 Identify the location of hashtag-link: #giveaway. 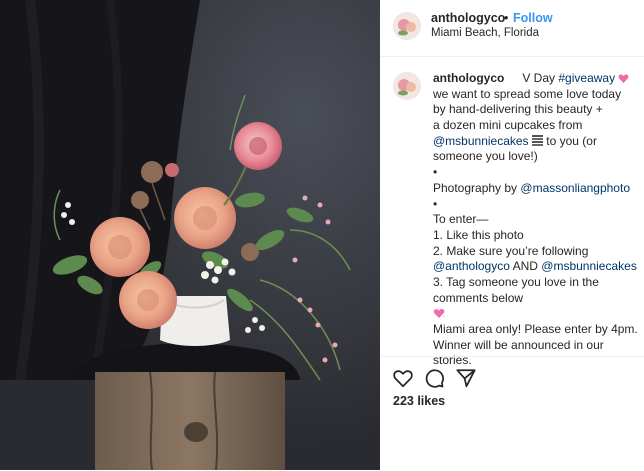
(586, 78).